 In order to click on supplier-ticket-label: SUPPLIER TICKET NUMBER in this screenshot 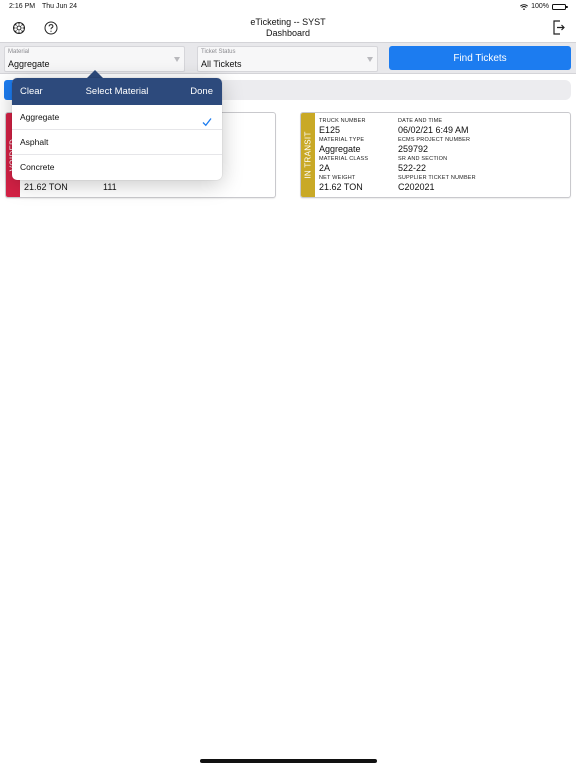, I will do `click(437, 178)`.